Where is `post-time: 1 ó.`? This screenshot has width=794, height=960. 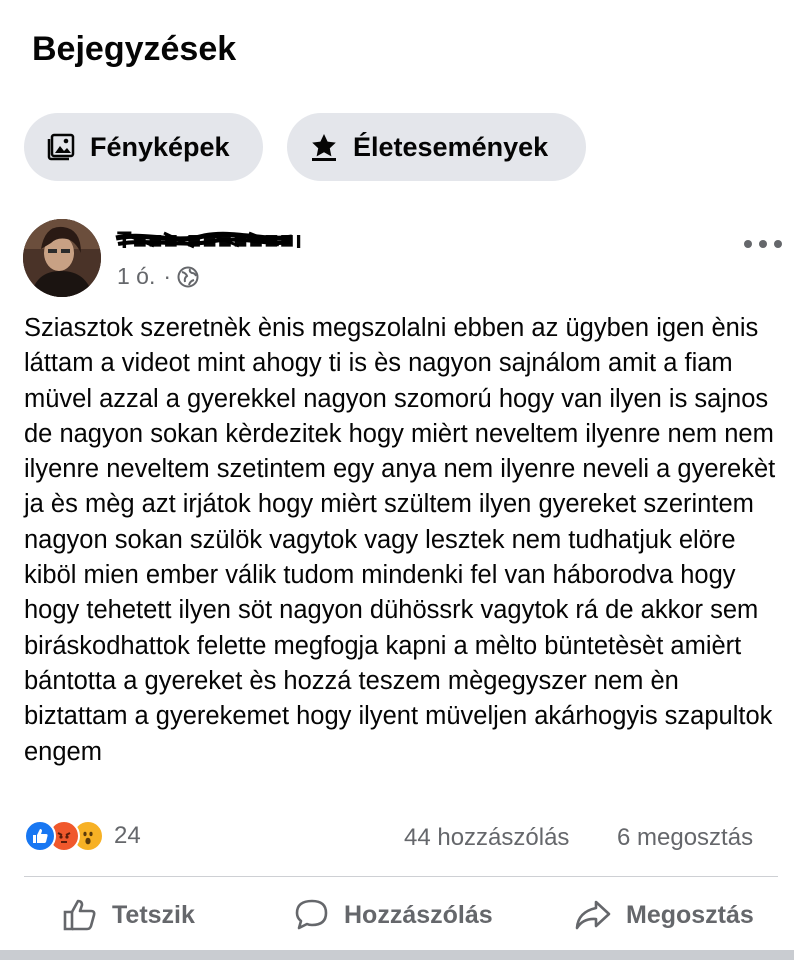 post-time: 1 ó. is located at coordinates (136, 276).